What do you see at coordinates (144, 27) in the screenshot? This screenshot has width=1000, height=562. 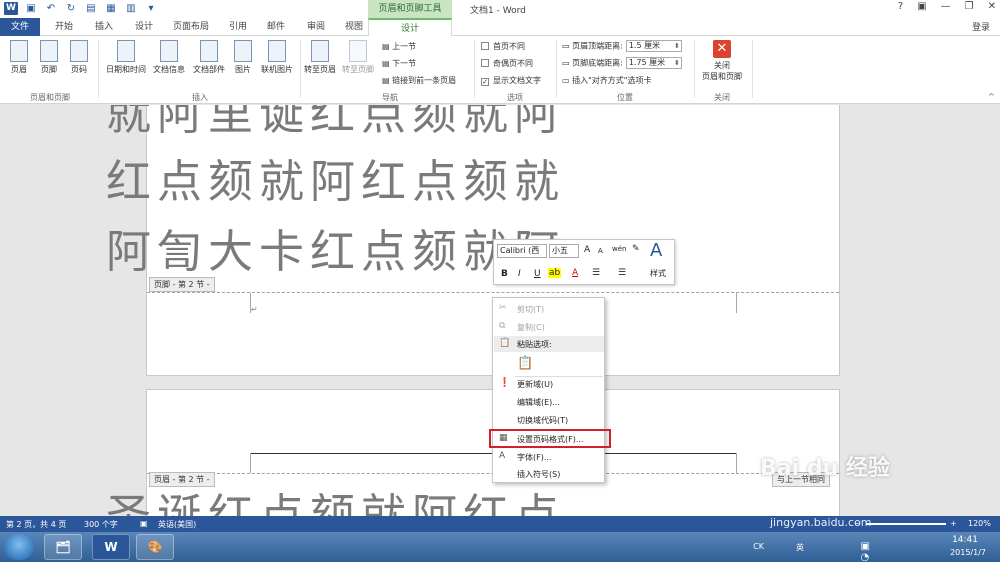 I see `tab-design: 设计` at bounding box center [144, 27].